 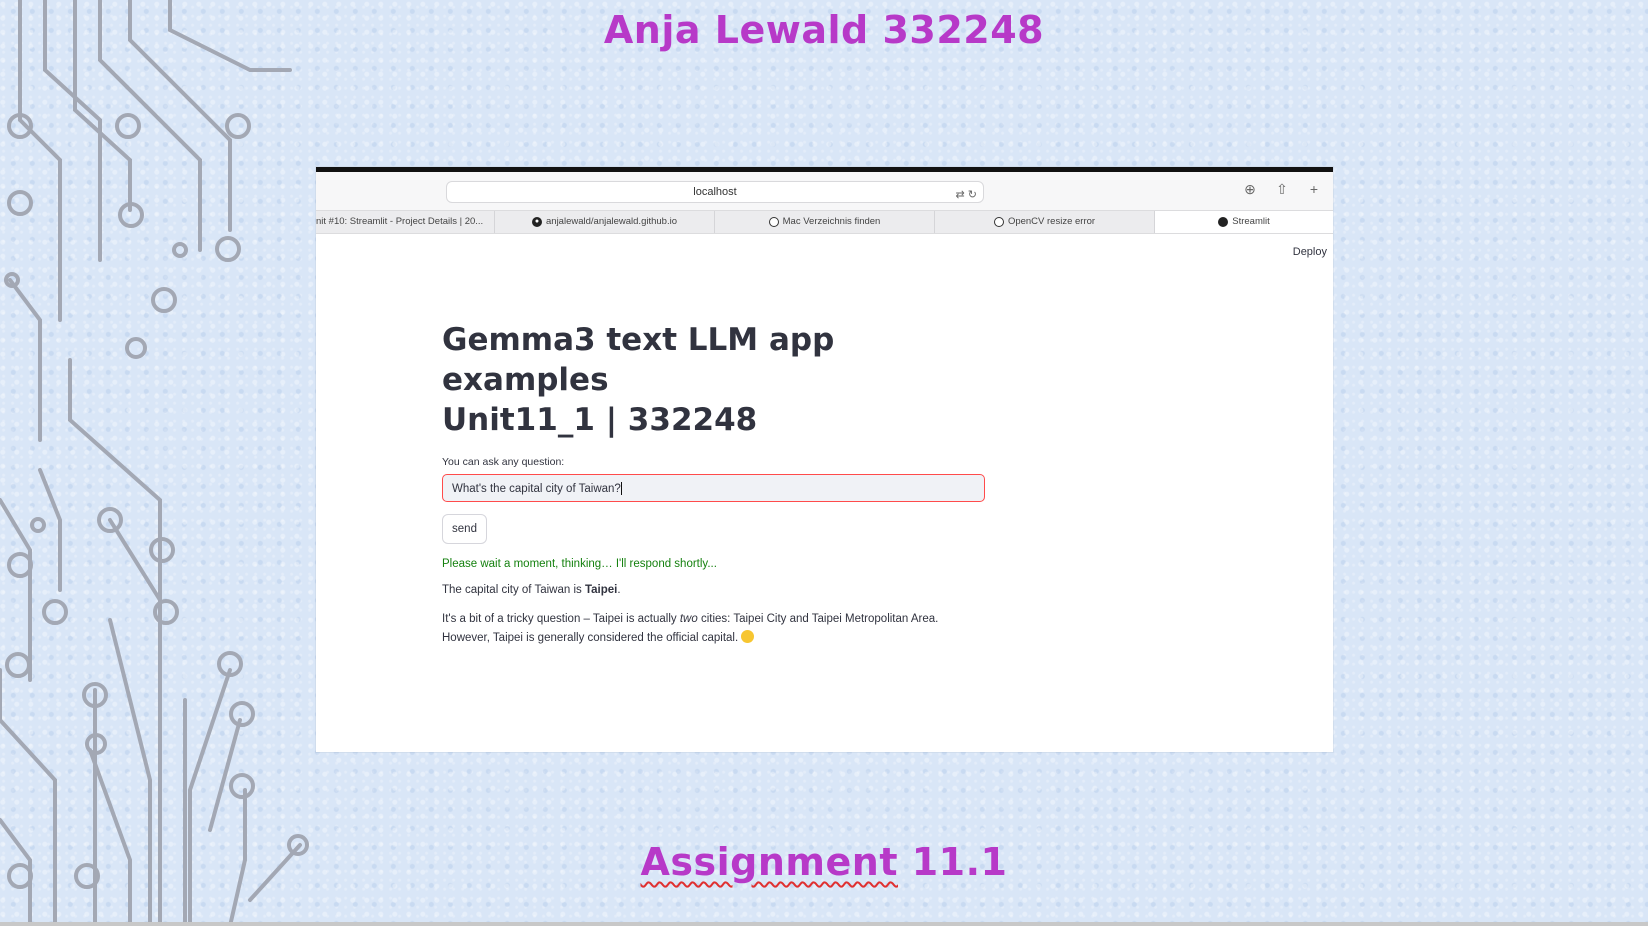 What do you see at coordinates (967, 195) in the screenshot?
I see `translate-reload-icons: ⇄ ↻` at bounding box center [967, 195].